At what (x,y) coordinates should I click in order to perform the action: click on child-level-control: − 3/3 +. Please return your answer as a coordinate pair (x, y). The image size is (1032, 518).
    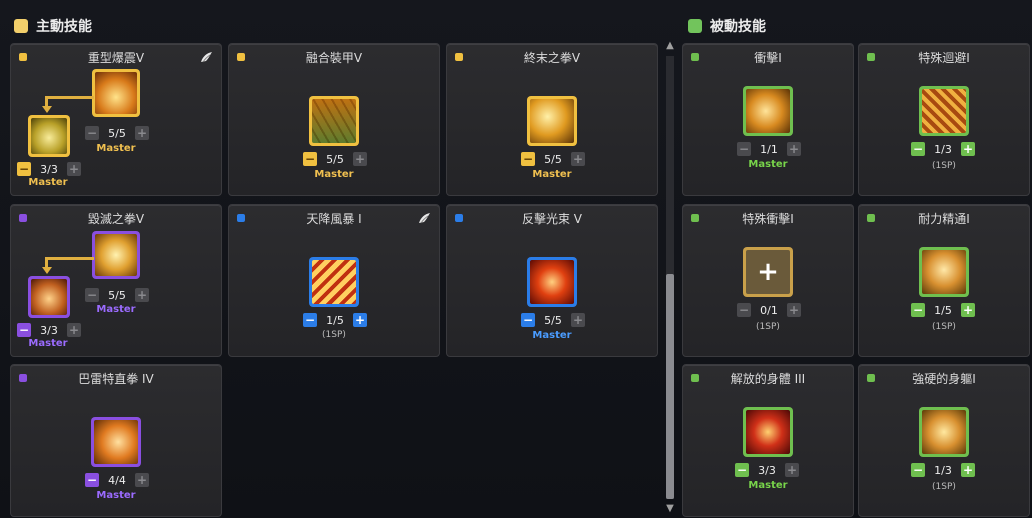
    Looking at the image, I should click on (49, 169).